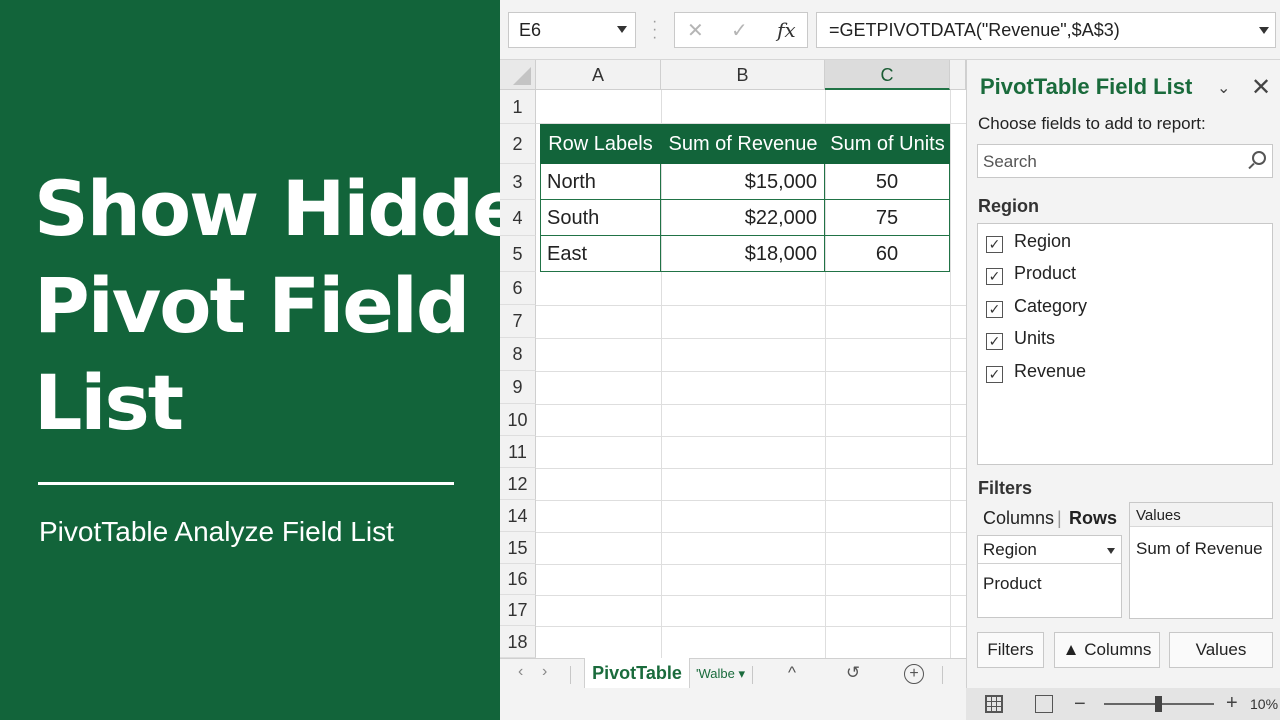 The image size is (1280, 720). I want to click on tab-pivottable: PivotTable, so click(637, 673).